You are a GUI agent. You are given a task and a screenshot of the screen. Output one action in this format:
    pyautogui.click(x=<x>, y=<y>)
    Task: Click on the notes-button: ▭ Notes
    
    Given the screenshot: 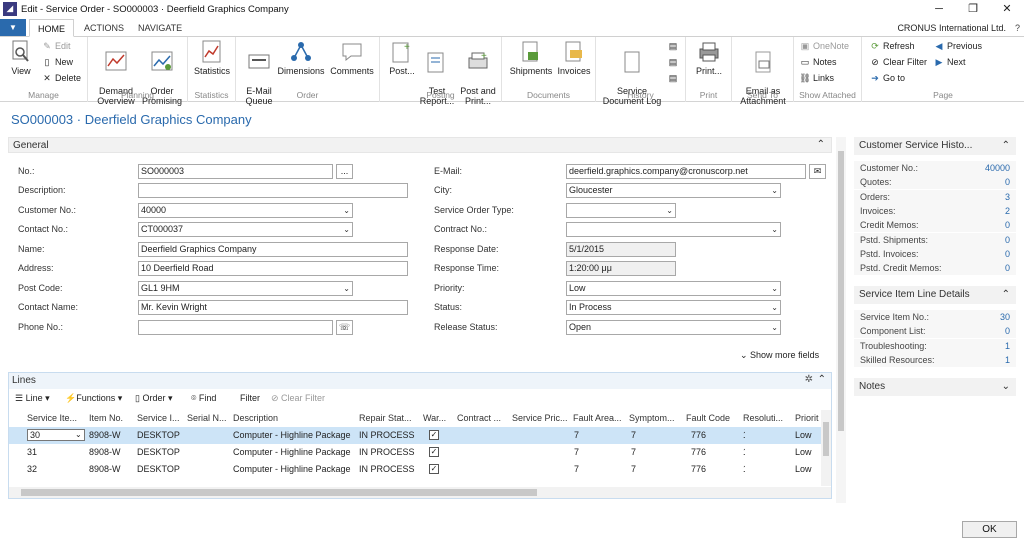 What is the action you would take?
    pyautogui.click(x=818, y=62)
    